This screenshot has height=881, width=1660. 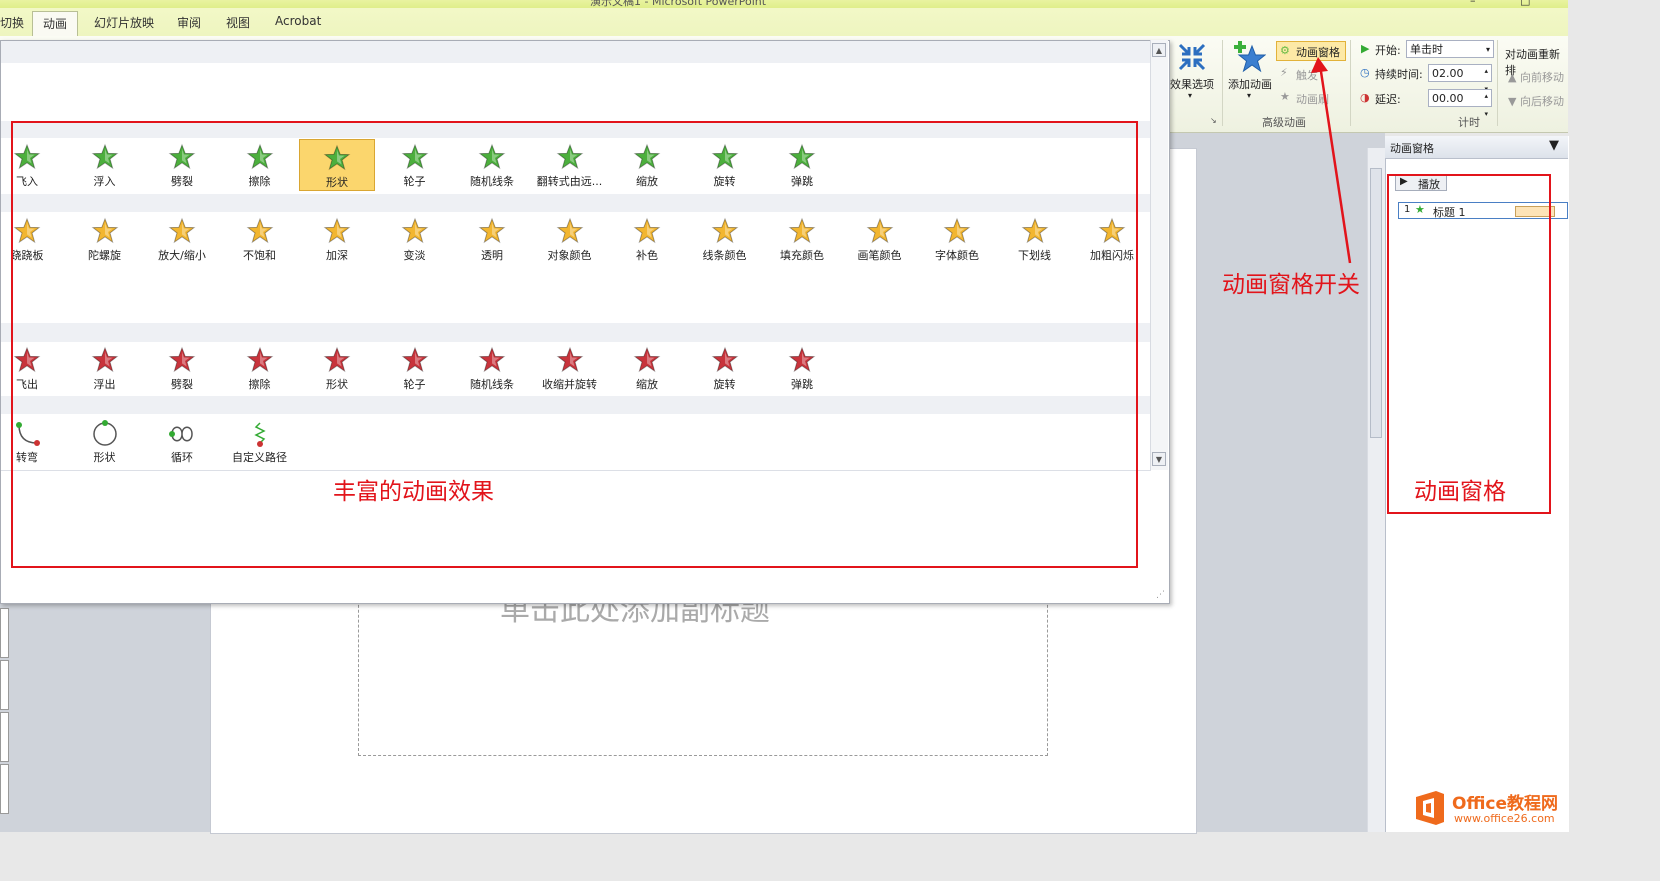 I want to click on trigger-icon: ⚡, so click(x=1284, y=72).